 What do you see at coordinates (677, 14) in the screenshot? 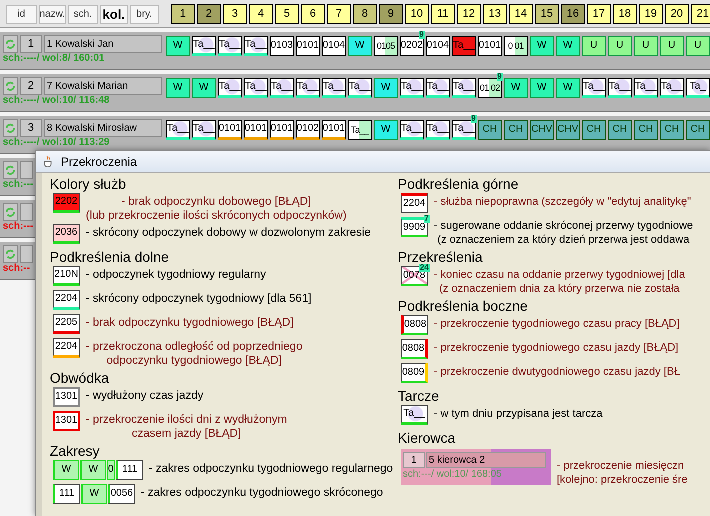
I see `day-header: 20` at bounding box center [677, 14].